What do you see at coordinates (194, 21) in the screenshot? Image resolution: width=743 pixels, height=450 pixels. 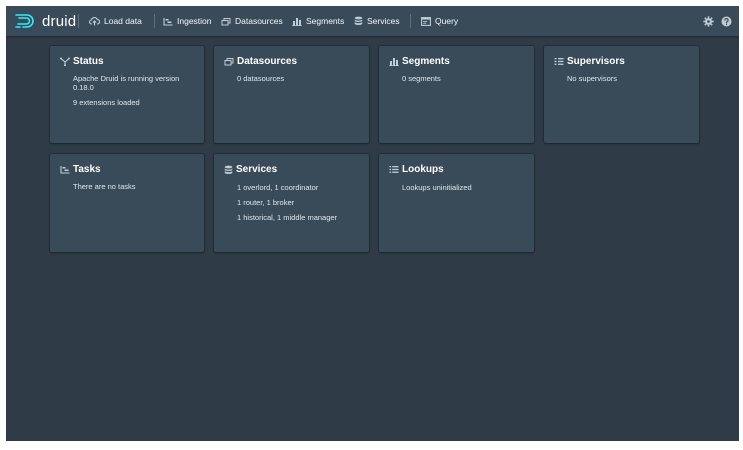 I see `nav-label: Ingestion` at bounding box center [194, 21].